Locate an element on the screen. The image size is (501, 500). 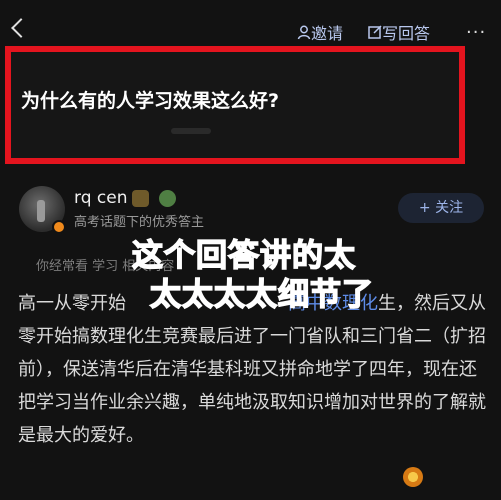
overlay-caption-line-2: 太太太太细节了 is located at coordinates (261, 295).